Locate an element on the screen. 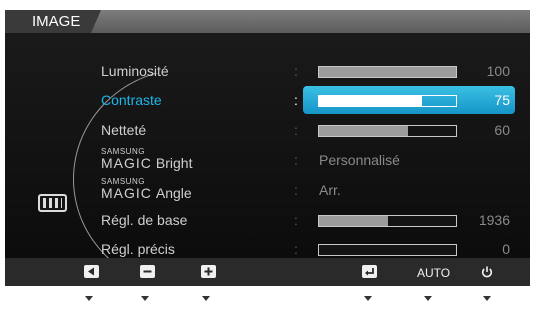 Image resolution: width=540 pixels, height=316 pixels. menu-item-label: Luminosité is located at coordinates (135, 71).